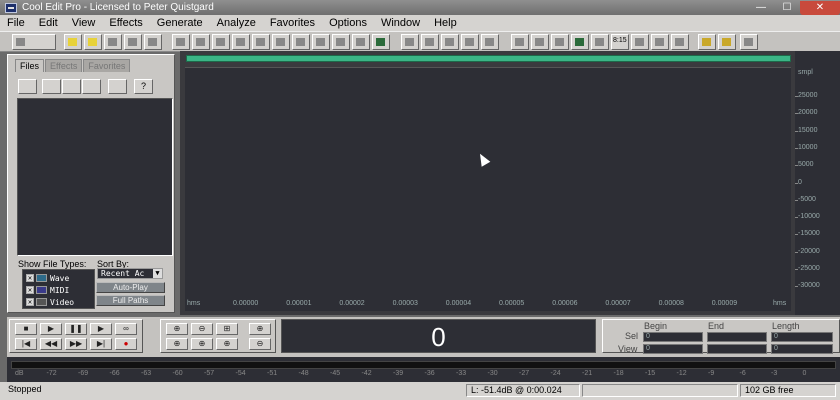  What do you see at coordinates (560, 42) in the screenshot?
I see `view3-icon` at bounding box center [560, 42].